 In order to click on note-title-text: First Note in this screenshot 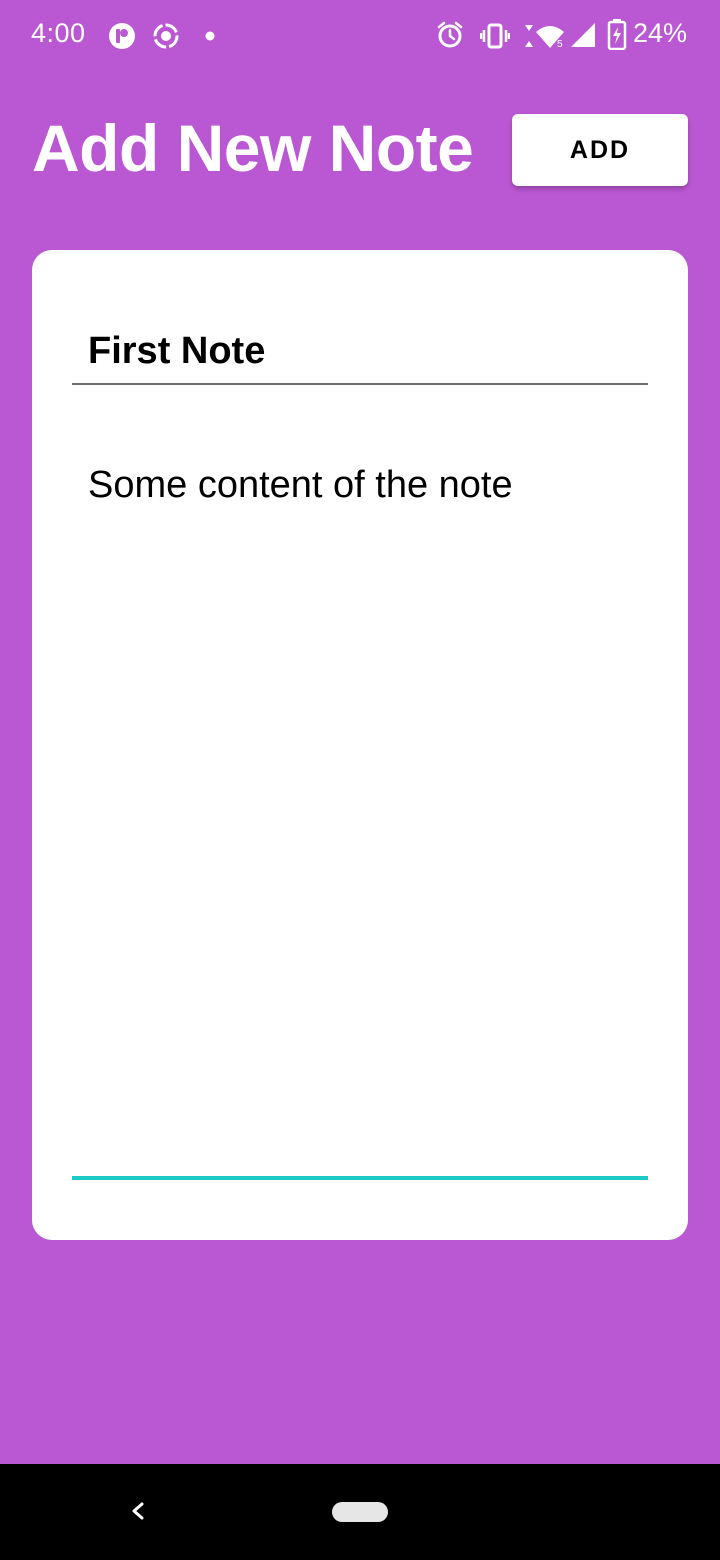, I will do `click(177, 351)`.